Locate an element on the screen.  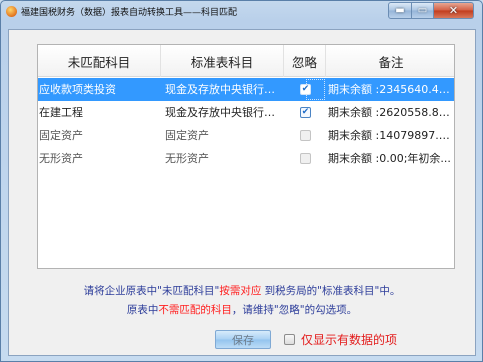
dialog-footer: 保存 仅显示有数据的项 is located at coordinates (242, 340).